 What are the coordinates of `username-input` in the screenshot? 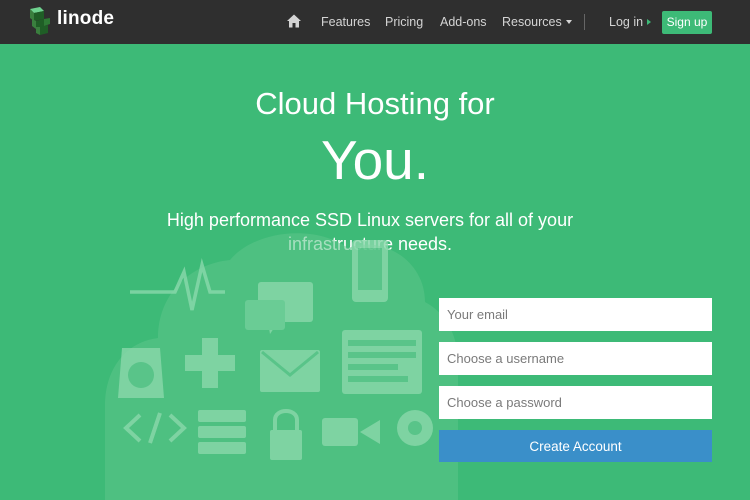 It's located at (575, 358).